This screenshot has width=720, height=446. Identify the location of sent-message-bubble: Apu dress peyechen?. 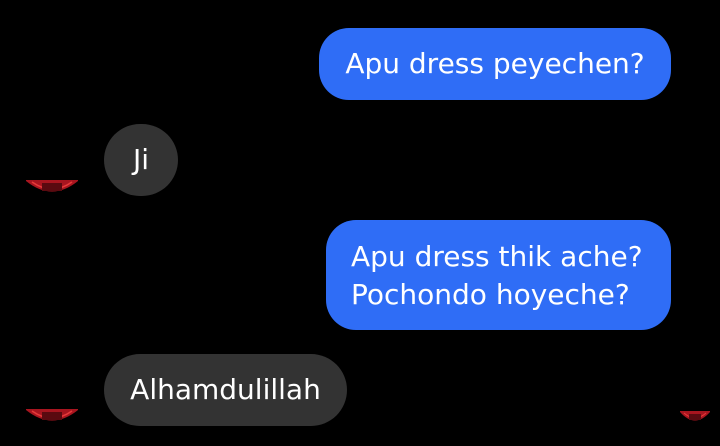
(495, 64).